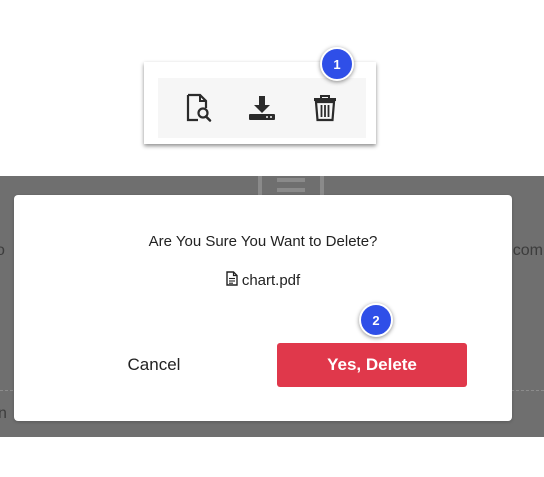 Image resolution: width=544 pixels, height=477 pixels. Describe the element at coordinates (263, 241) in the screenshot. I see `dialog-title: Are You Sure You Want to Delete?` at that location.